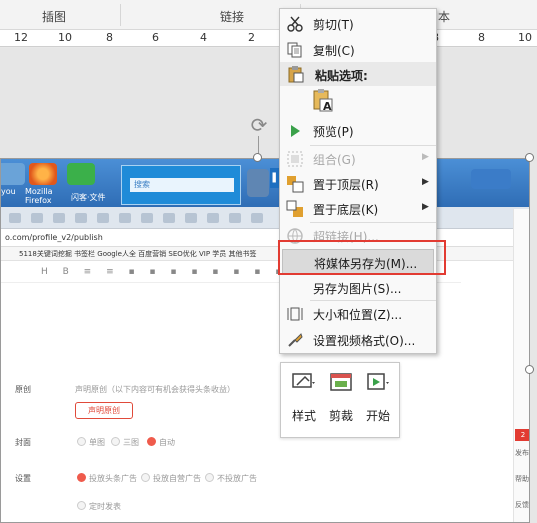 This screenshot has height=523, width=537. Describe the element at coordinates (268, 38) in the screenshot. I see `horizontal-ruler: 12 10 8 6 4 2 6 8 8 10` at that location.